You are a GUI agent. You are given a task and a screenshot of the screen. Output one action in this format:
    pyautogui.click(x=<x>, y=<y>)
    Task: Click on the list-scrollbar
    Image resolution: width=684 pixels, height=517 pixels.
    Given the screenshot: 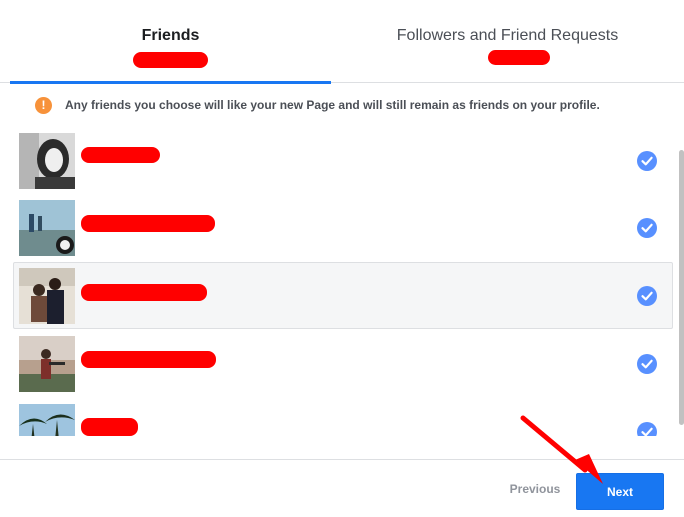 What is the action you would take?
    pyautogui.click(x=681, y=287)
    